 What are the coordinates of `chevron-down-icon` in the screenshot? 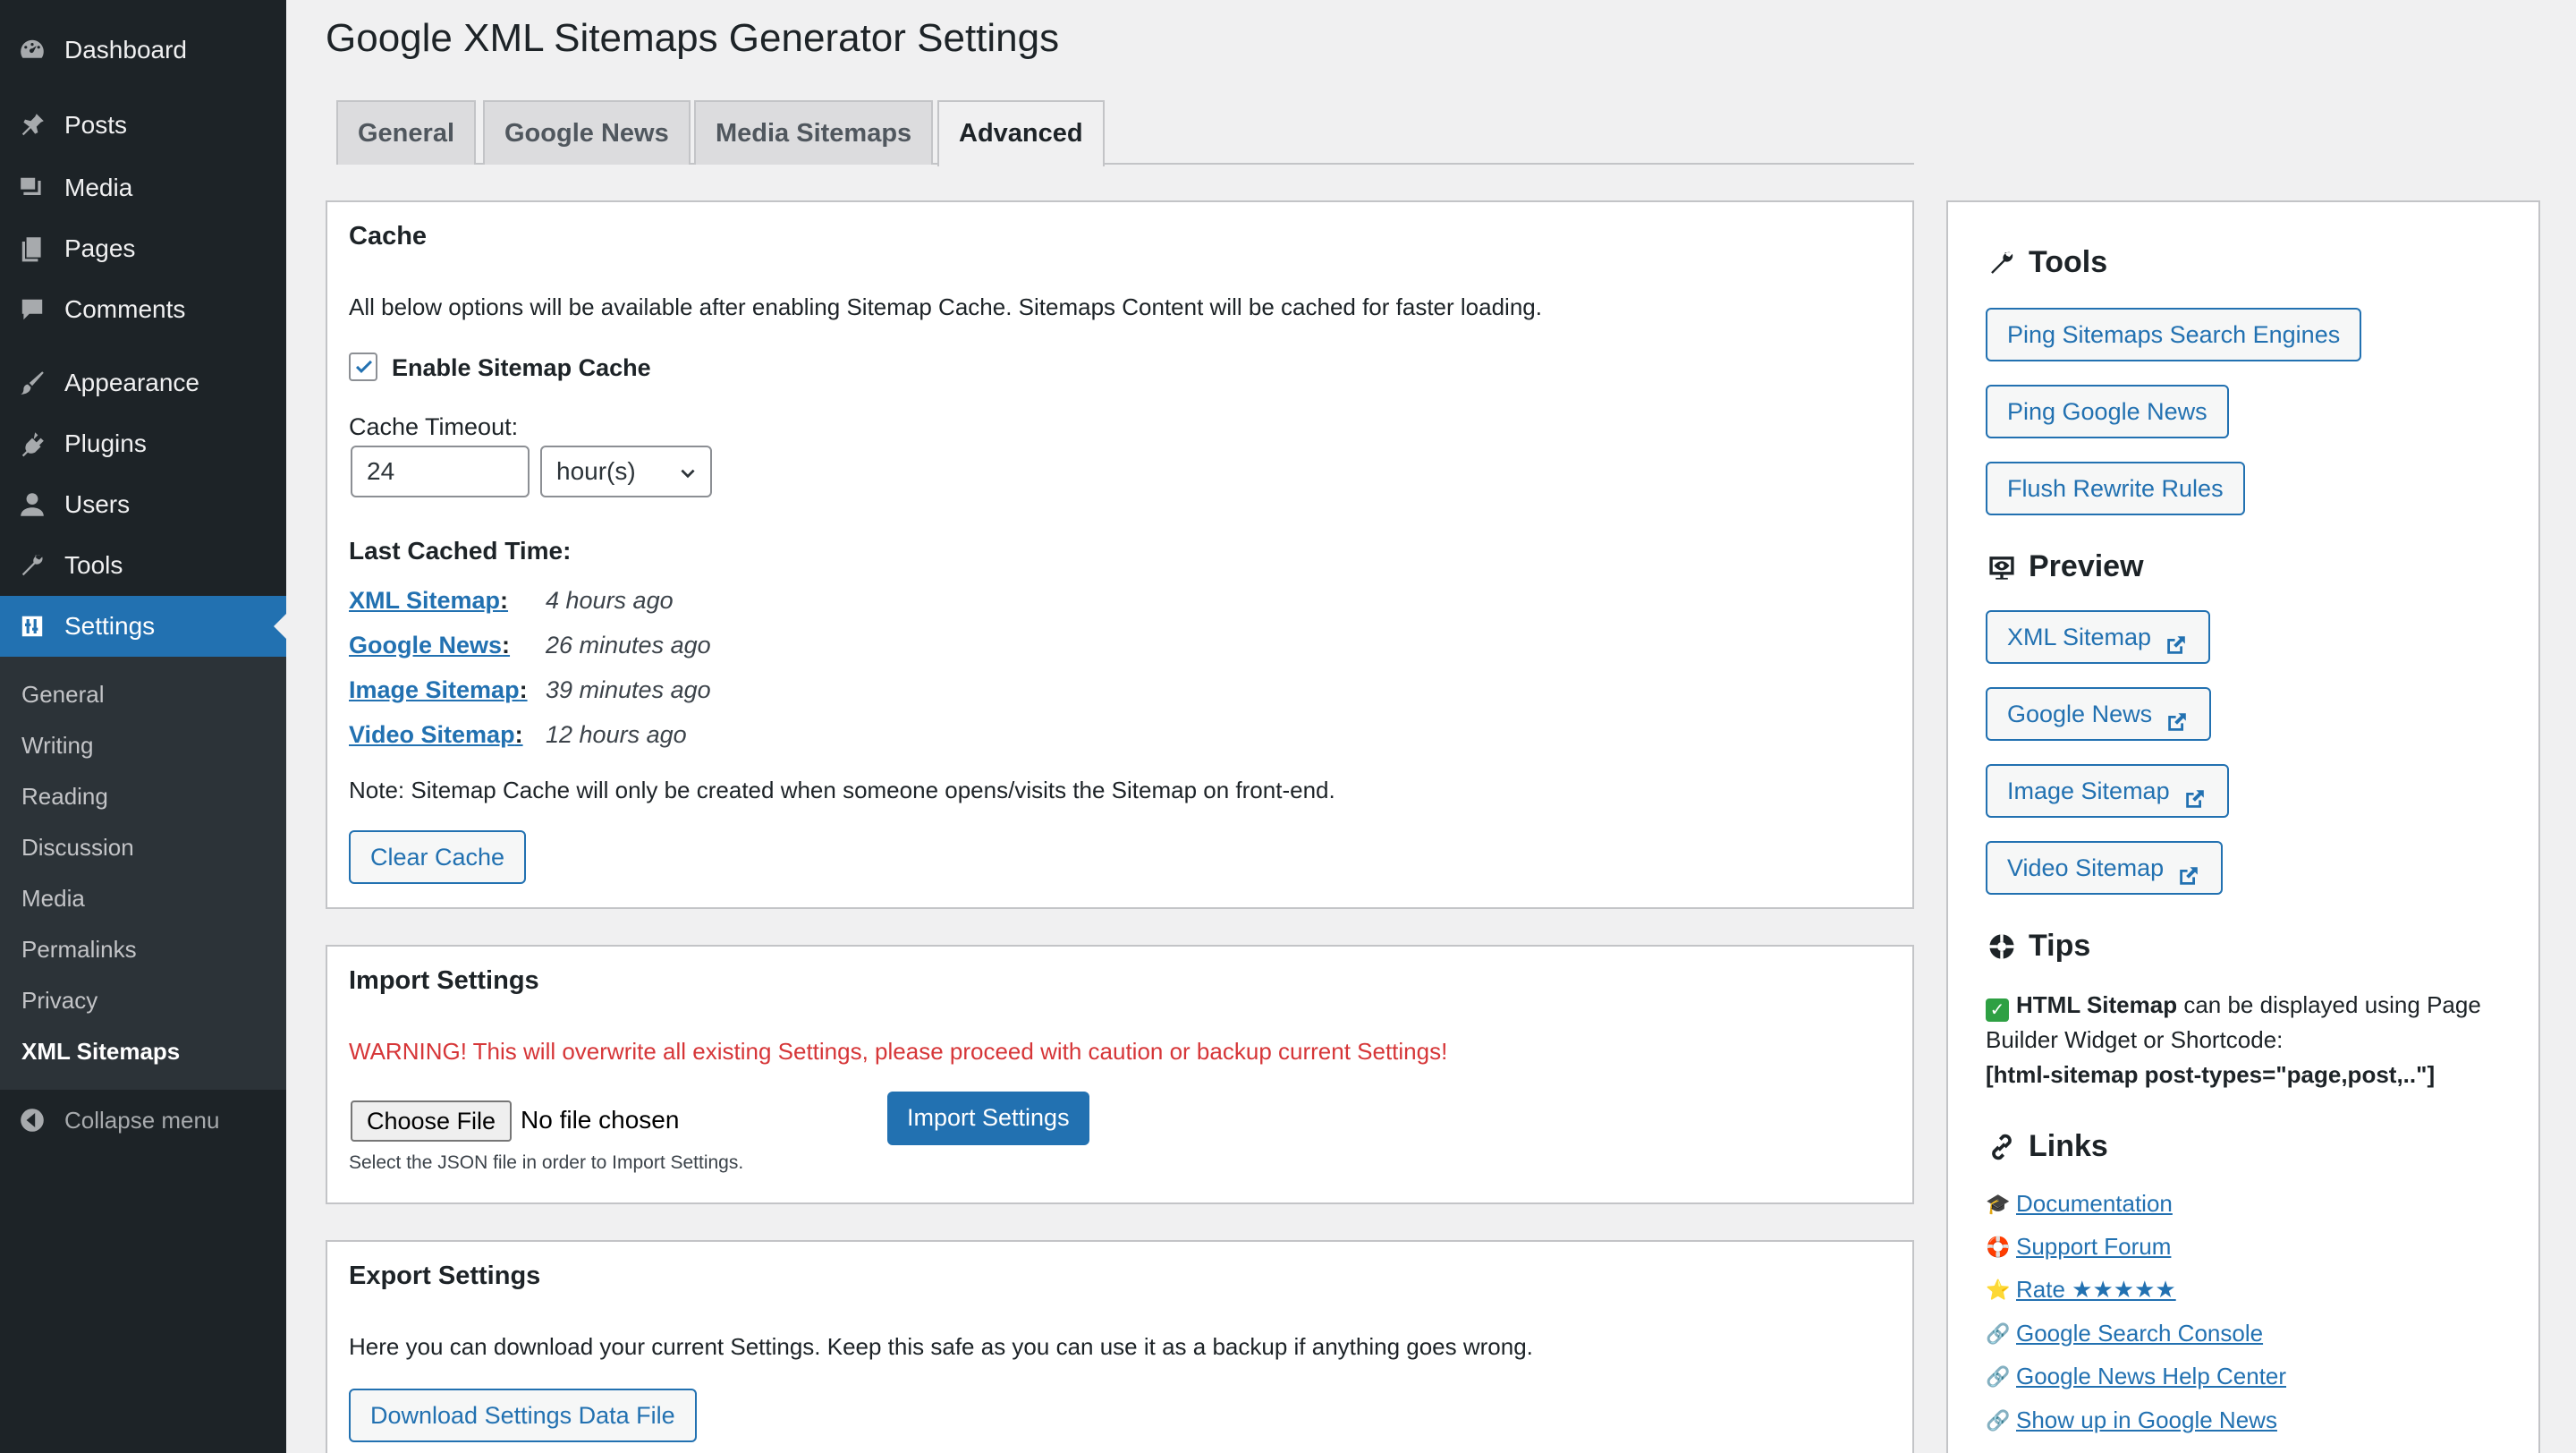 It's located at (688, 474).